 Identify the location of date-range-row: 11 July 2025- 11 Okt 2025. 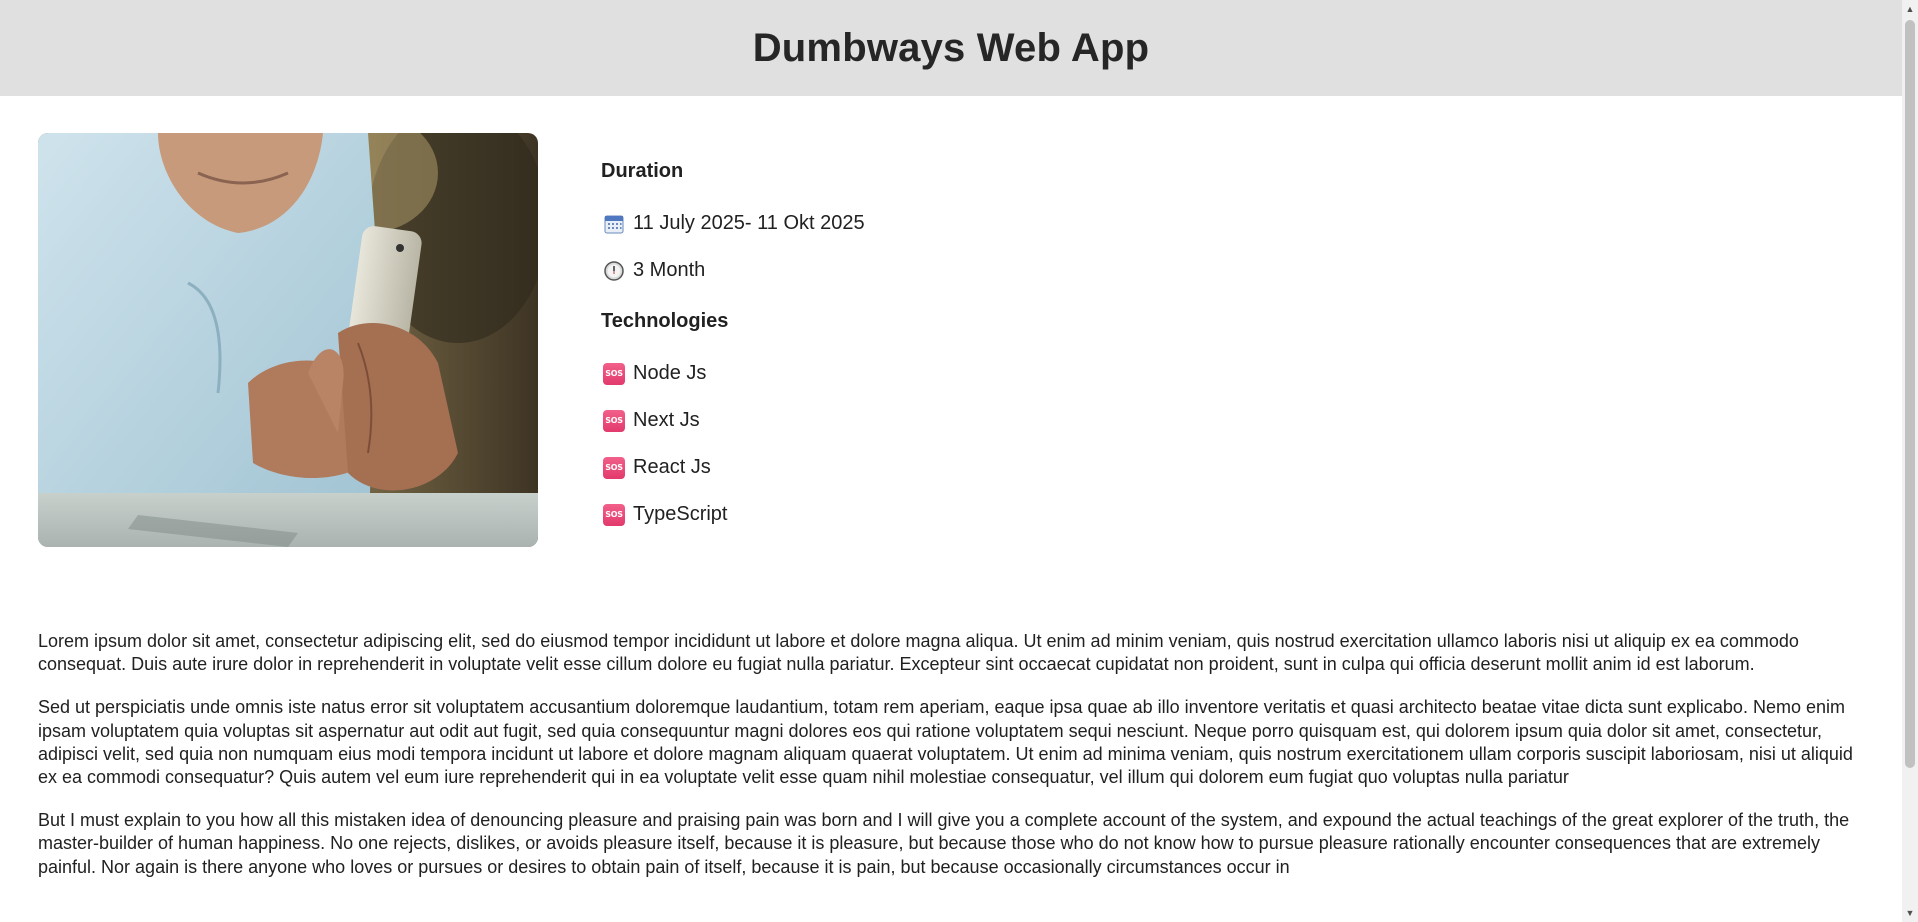
(734, 223).